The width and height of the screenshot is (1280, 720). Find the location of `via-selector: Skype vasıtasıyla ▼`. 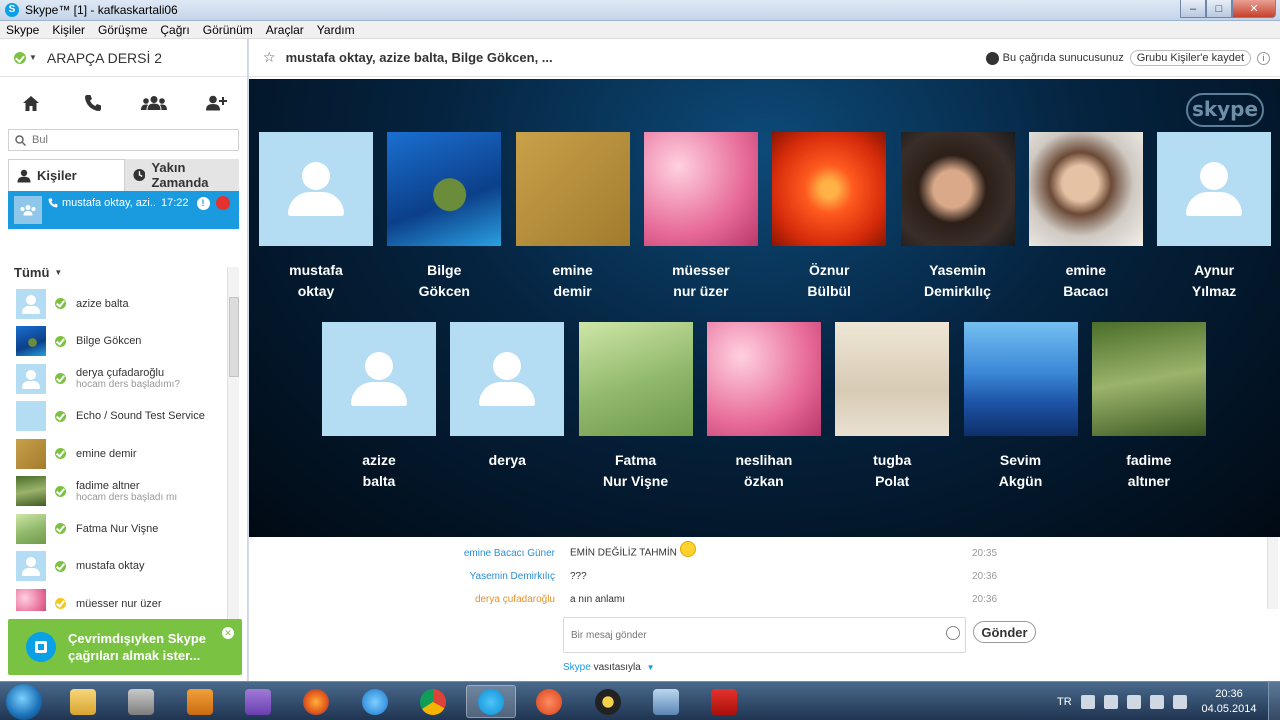

via-selector: Skype vasıtasıyla ▼ is located at coordinates (609, 667).